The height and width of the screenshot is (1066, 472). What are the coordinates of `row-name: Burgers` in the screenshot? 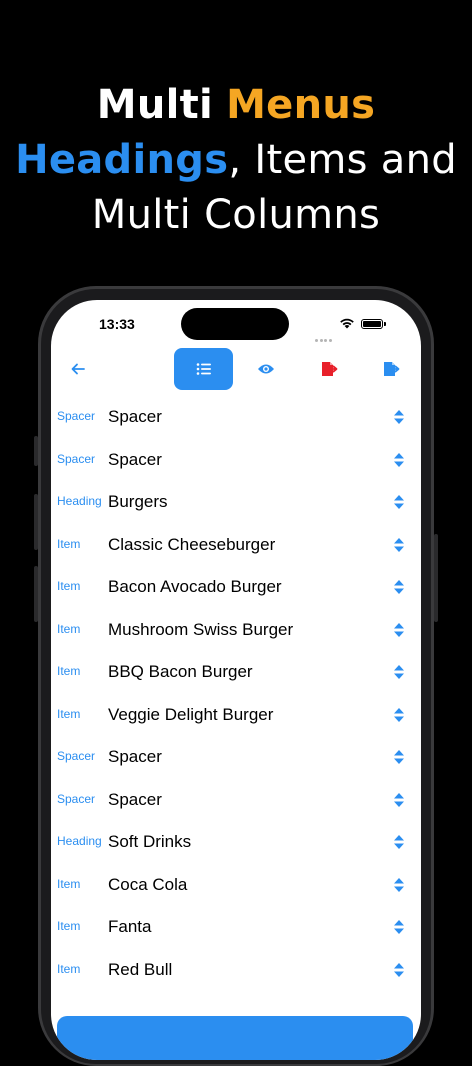 It's located at (138, 501).